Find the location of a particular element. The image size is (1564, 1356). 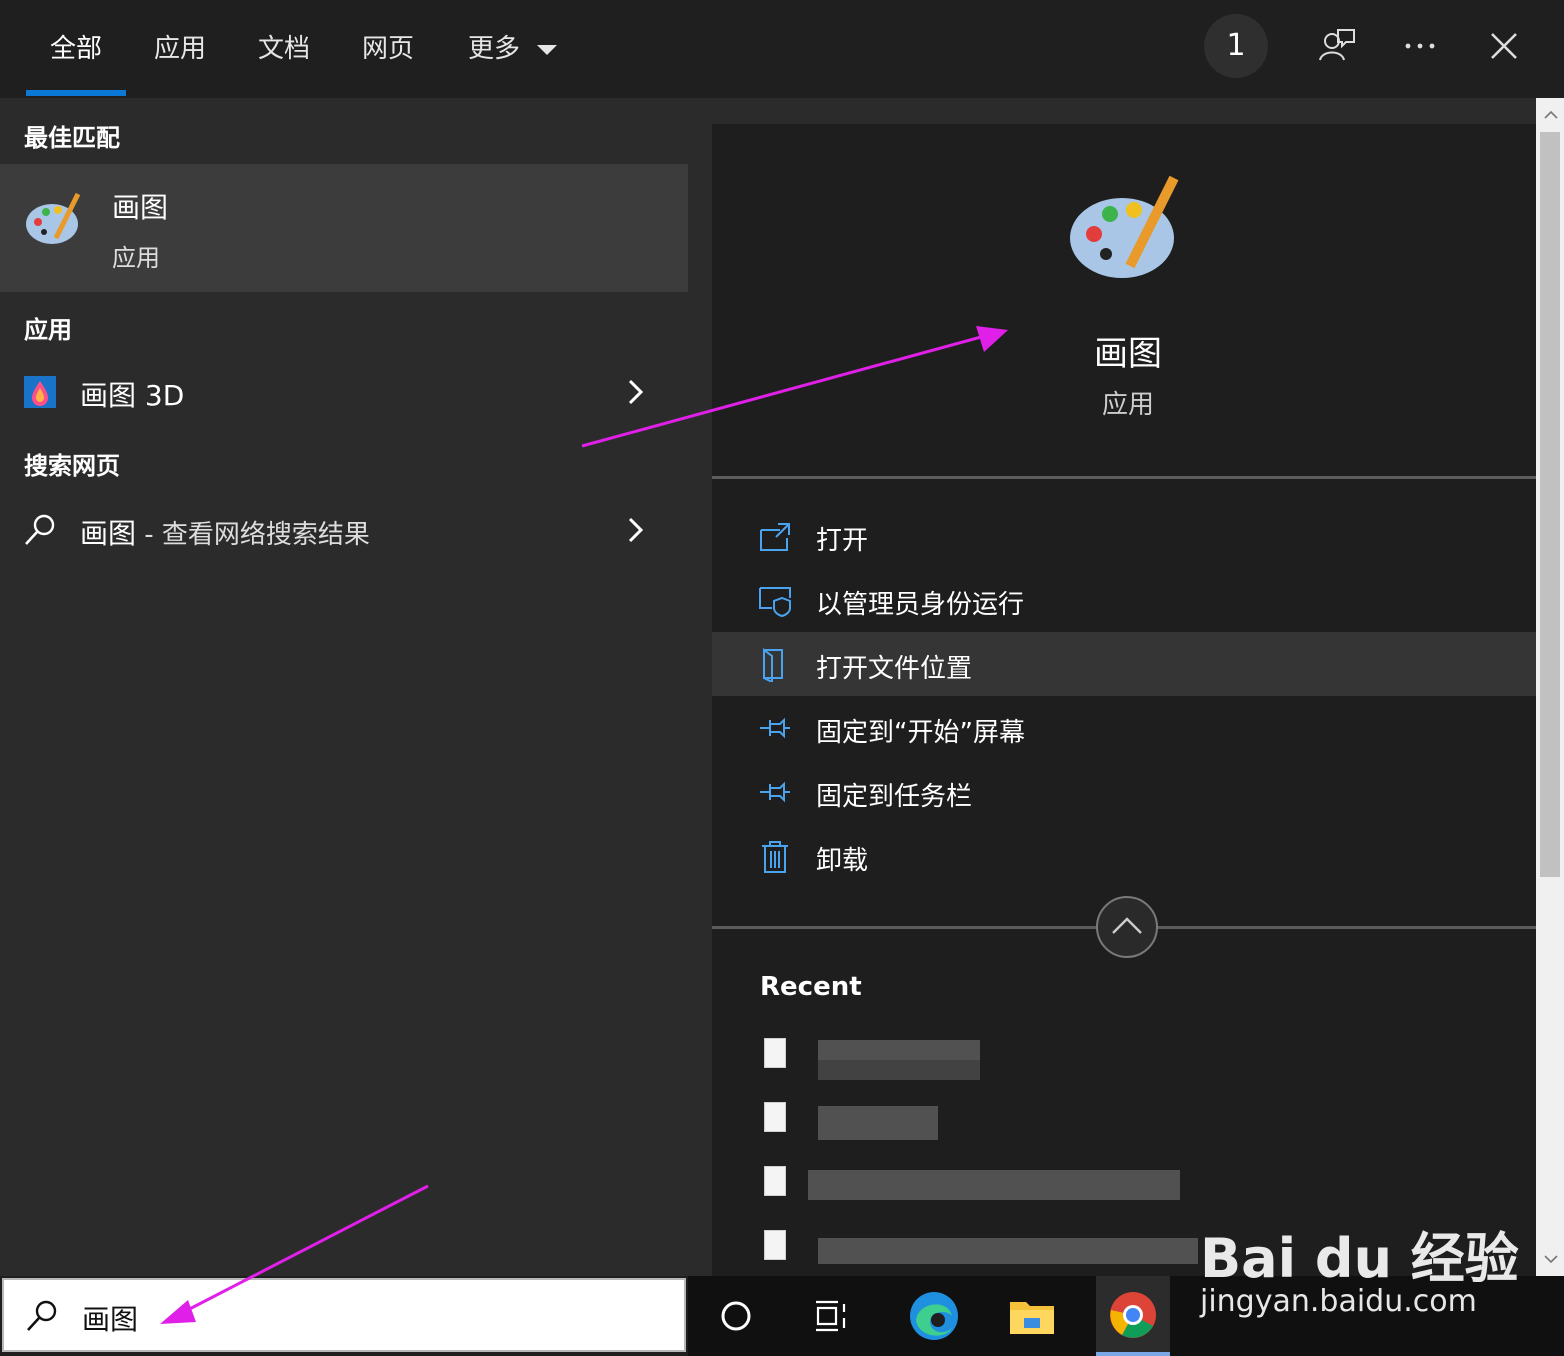

chrome-browser-icon is located at coordinates (1133, 1315).